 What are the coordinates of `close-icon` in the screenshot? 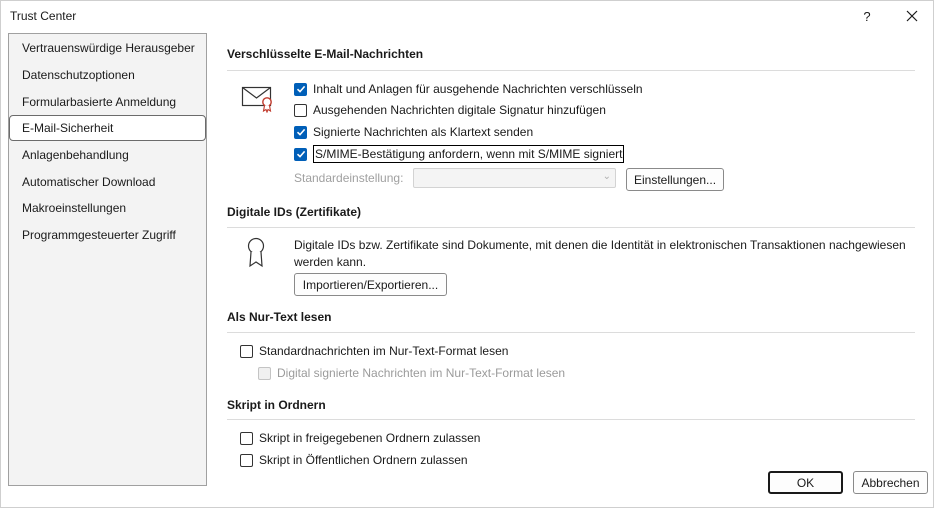 It's located at (912, 16).